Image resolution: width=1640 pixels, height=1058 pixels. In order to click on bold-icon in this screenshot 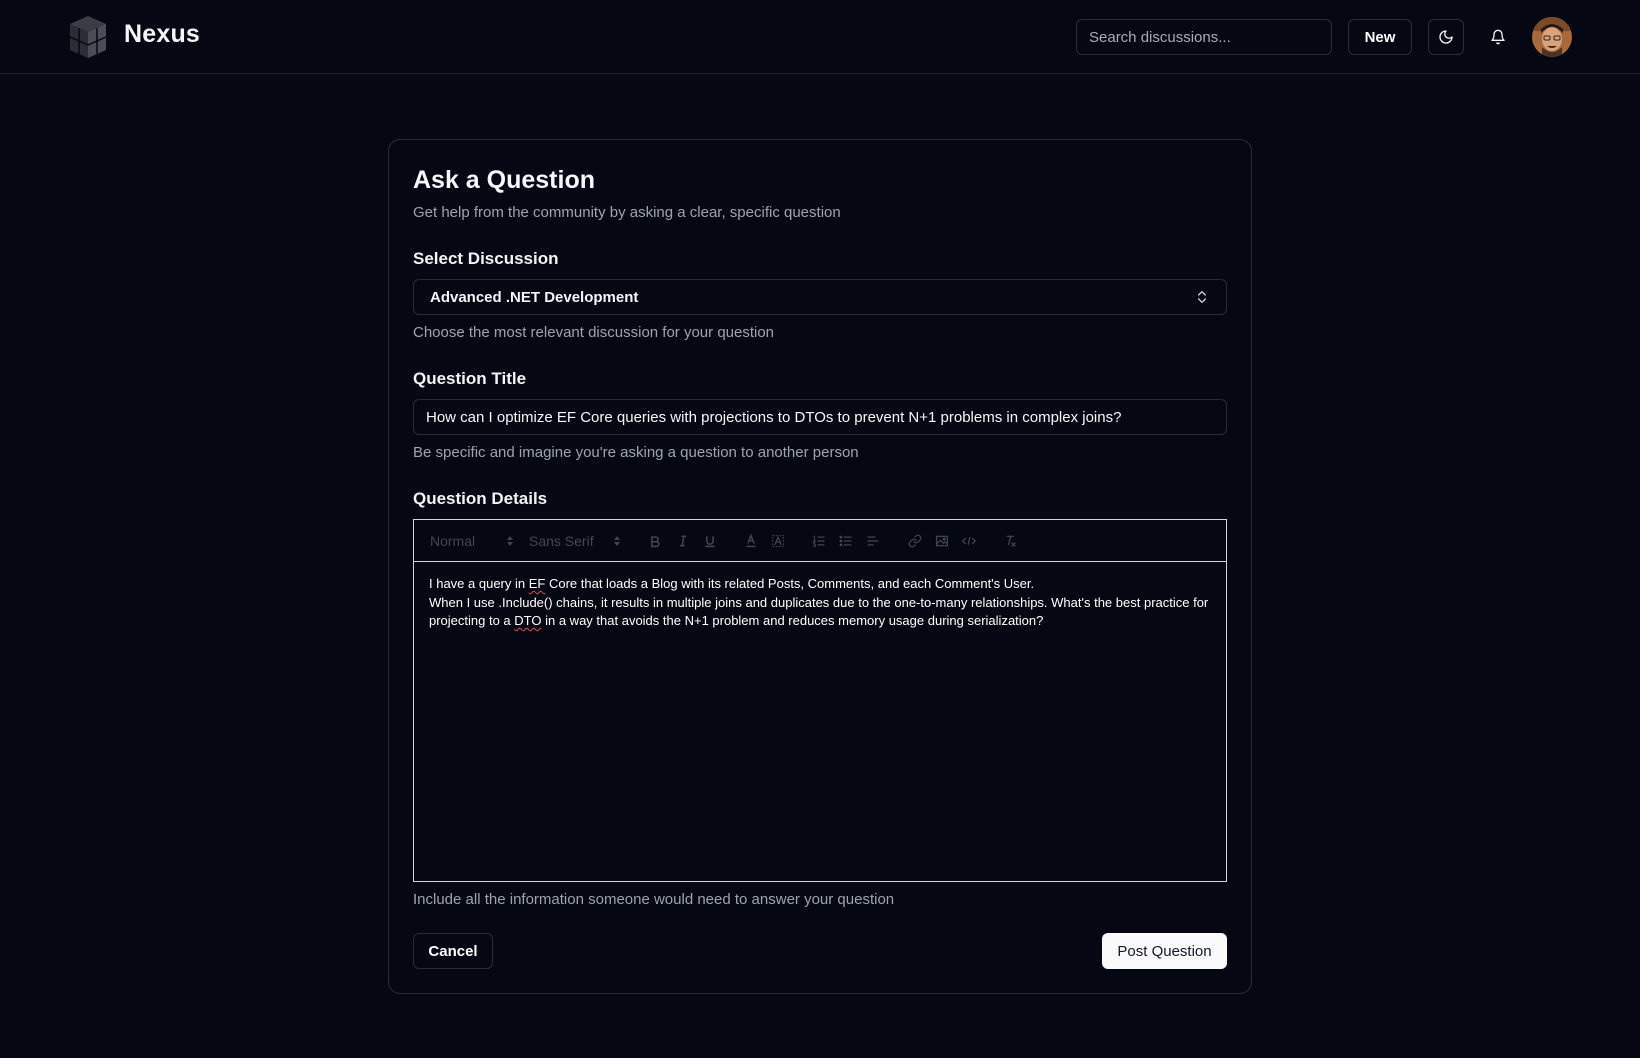, I will do `click(655, 542)`.